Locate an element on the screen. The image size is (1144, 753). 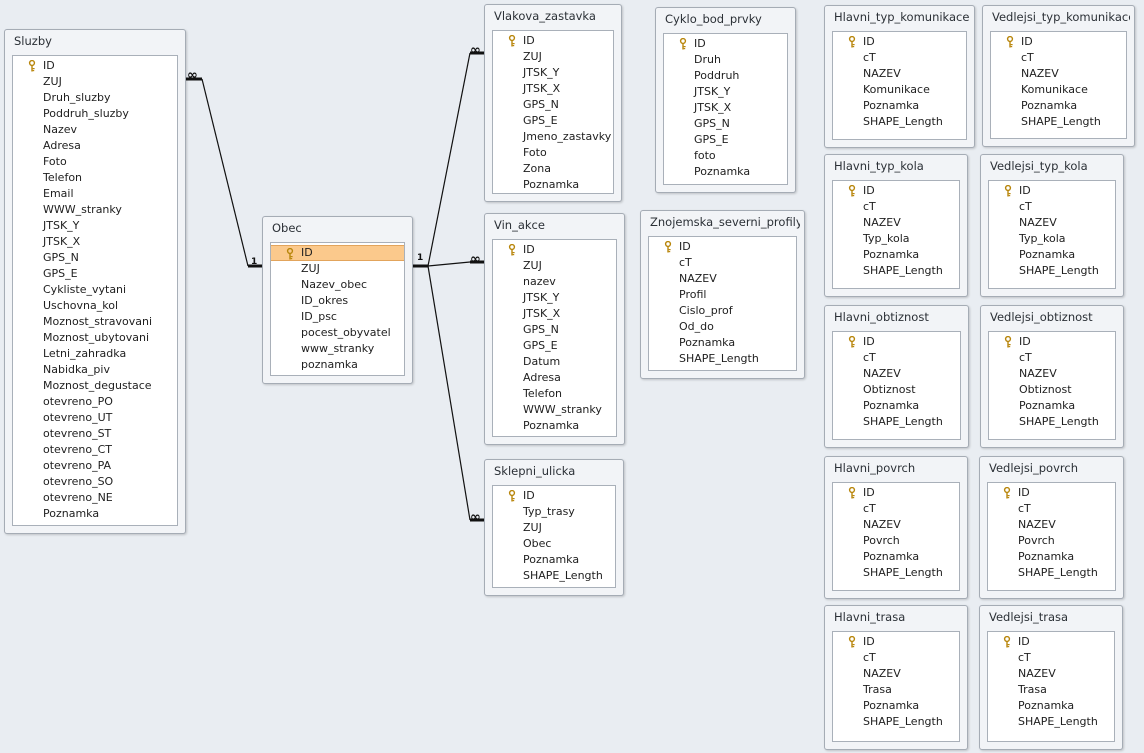
field-row: Nabidka_piv is located at coordinates (95, 370).